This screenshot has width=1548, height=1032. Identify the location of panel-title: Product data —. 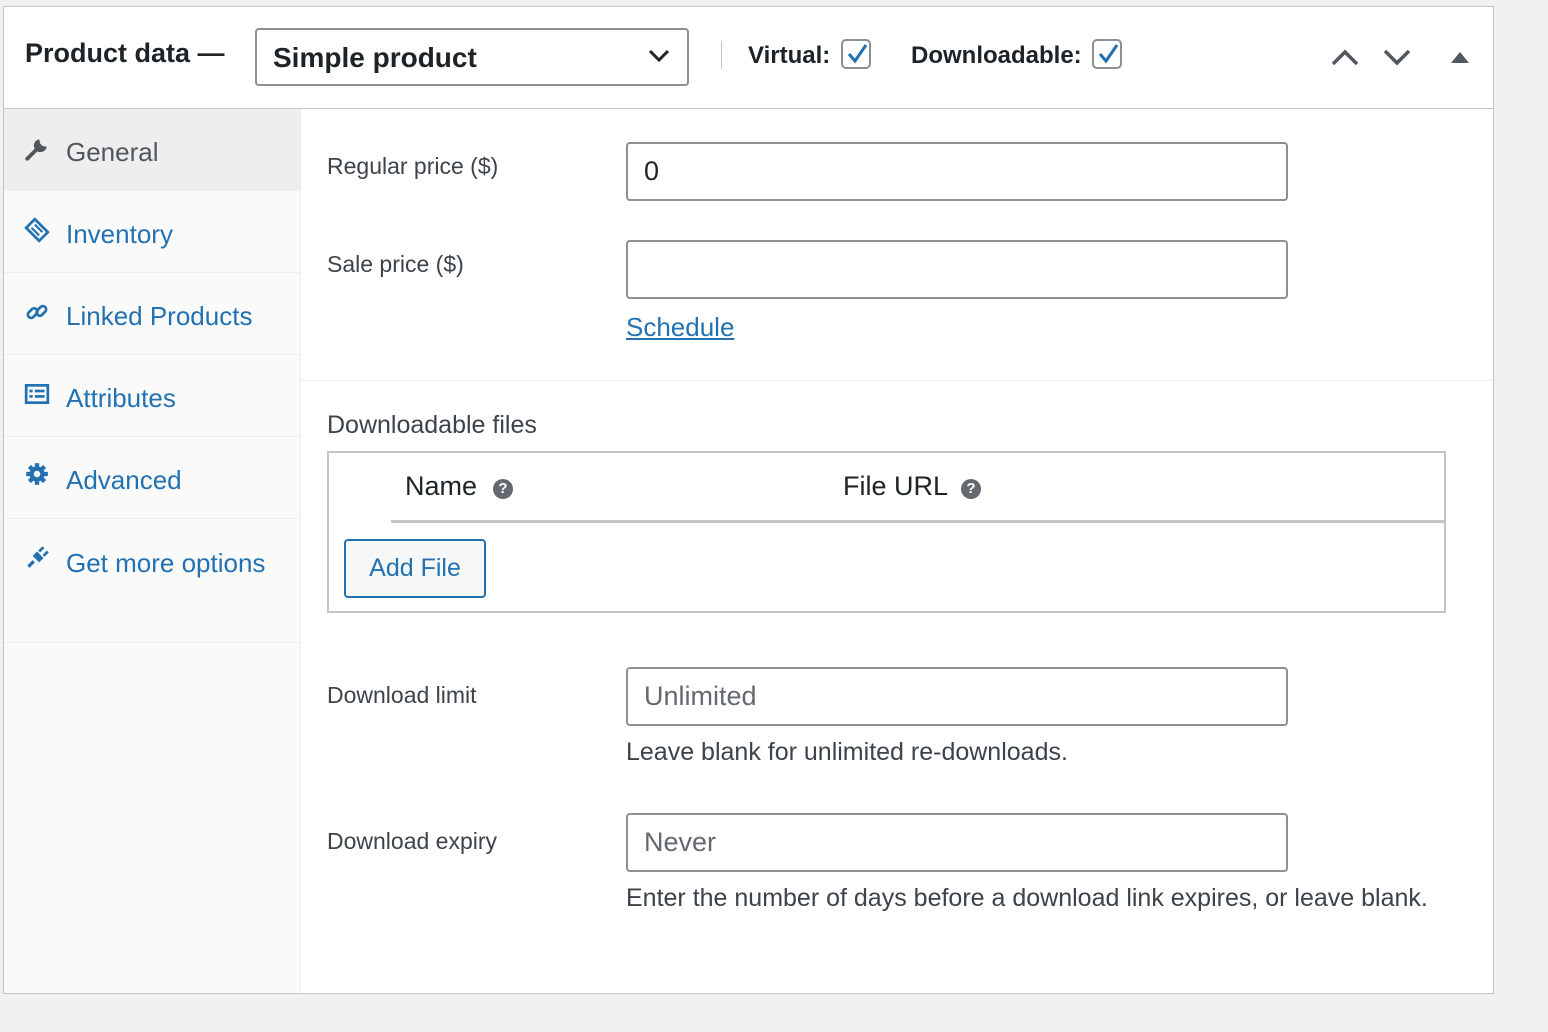
(125, 53).